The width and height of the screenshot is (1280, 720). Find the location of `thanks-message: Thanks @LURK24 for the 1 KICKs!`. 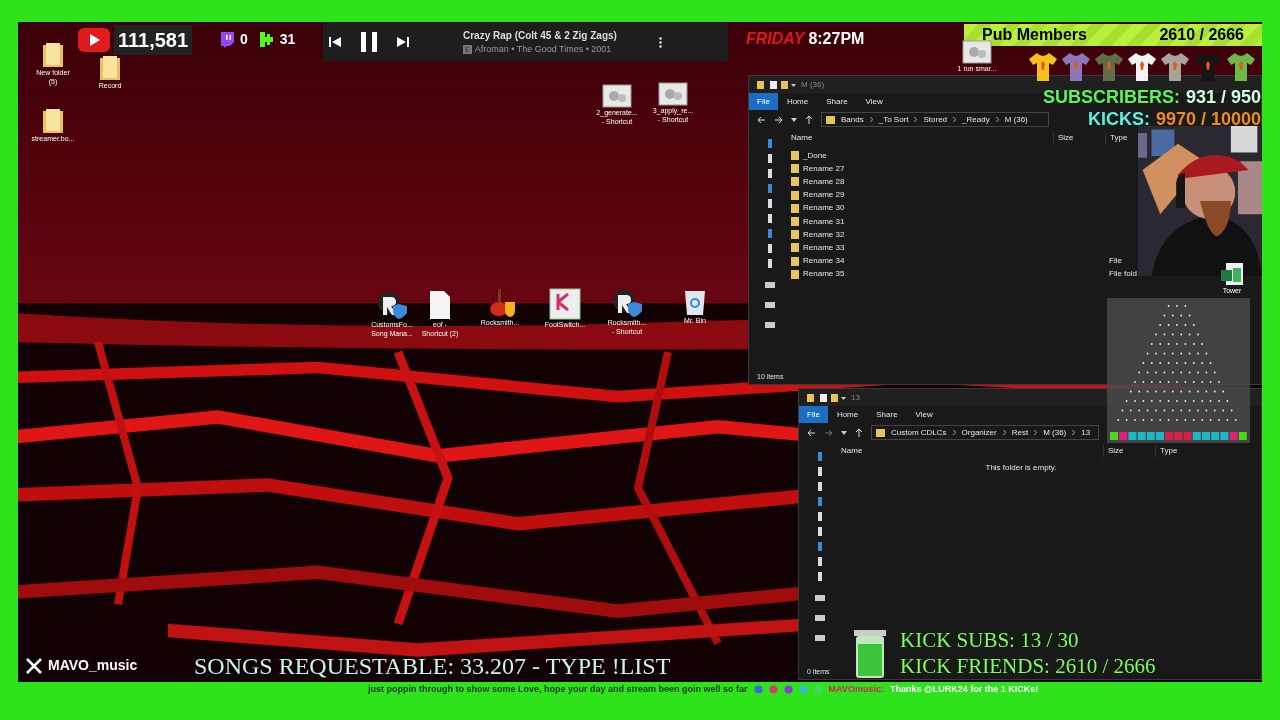

thanks-message: Thanks @LURK24 for the 1 KICKs! is located at coordinates (964, 689).